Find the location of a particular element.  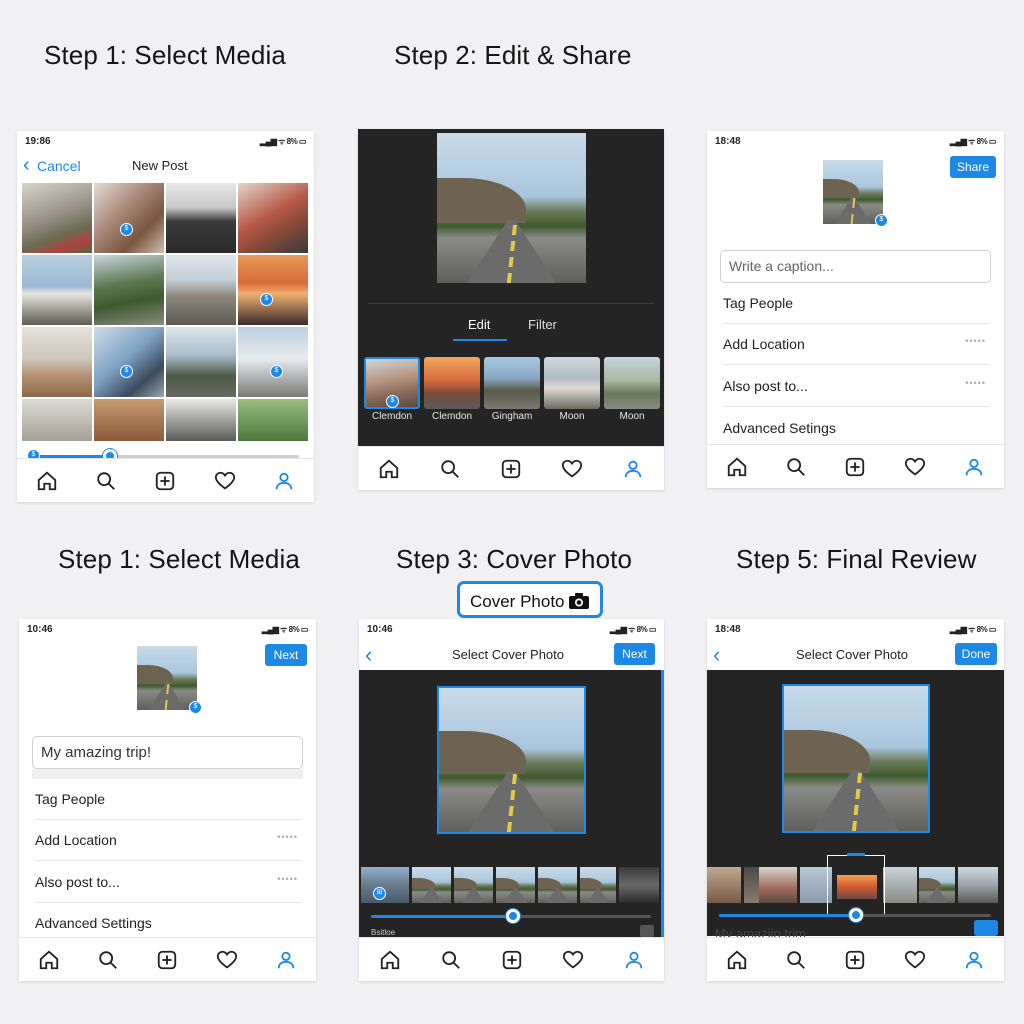

slider-caption: Bsitloe is located at coordinates (383, 932).